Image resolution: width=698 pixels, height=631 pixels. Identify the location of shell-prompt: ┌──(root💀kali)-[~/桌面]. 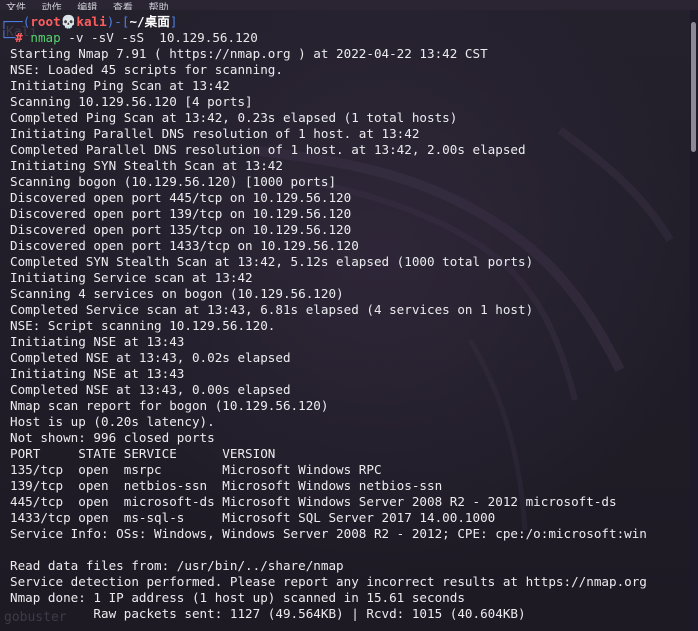
(345, 22).